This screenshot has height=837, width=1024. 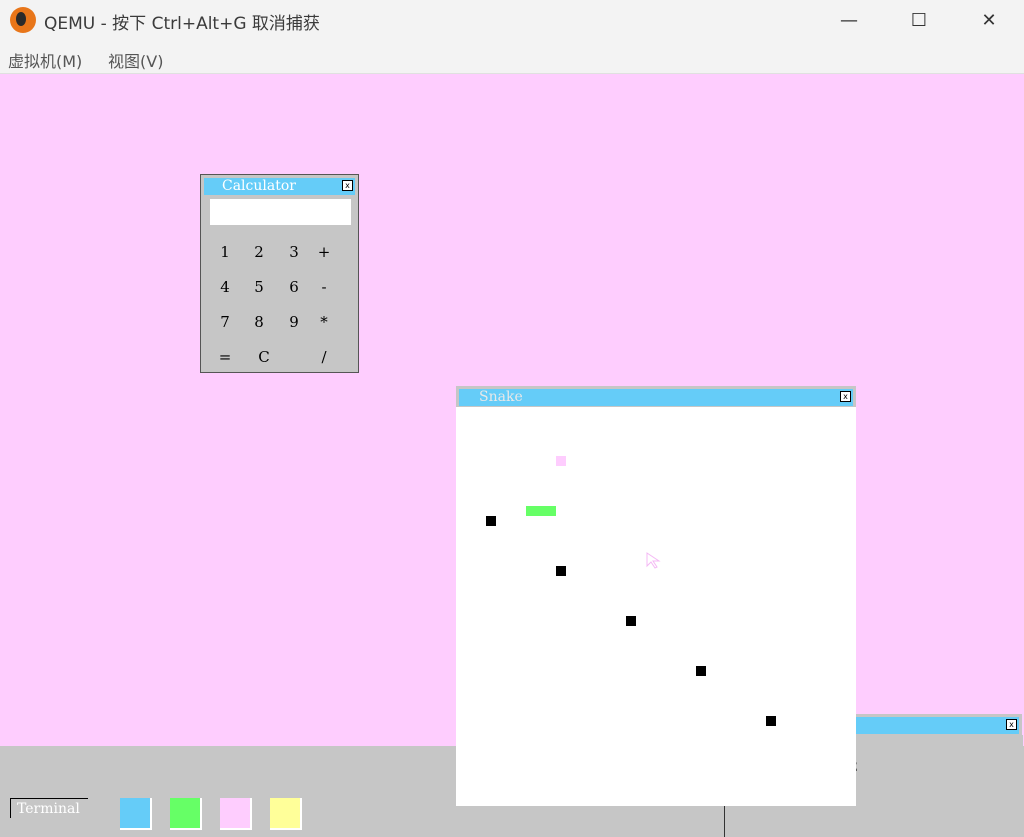 I want to click on background-window-title-bar: x, so click(x=939, y=724).